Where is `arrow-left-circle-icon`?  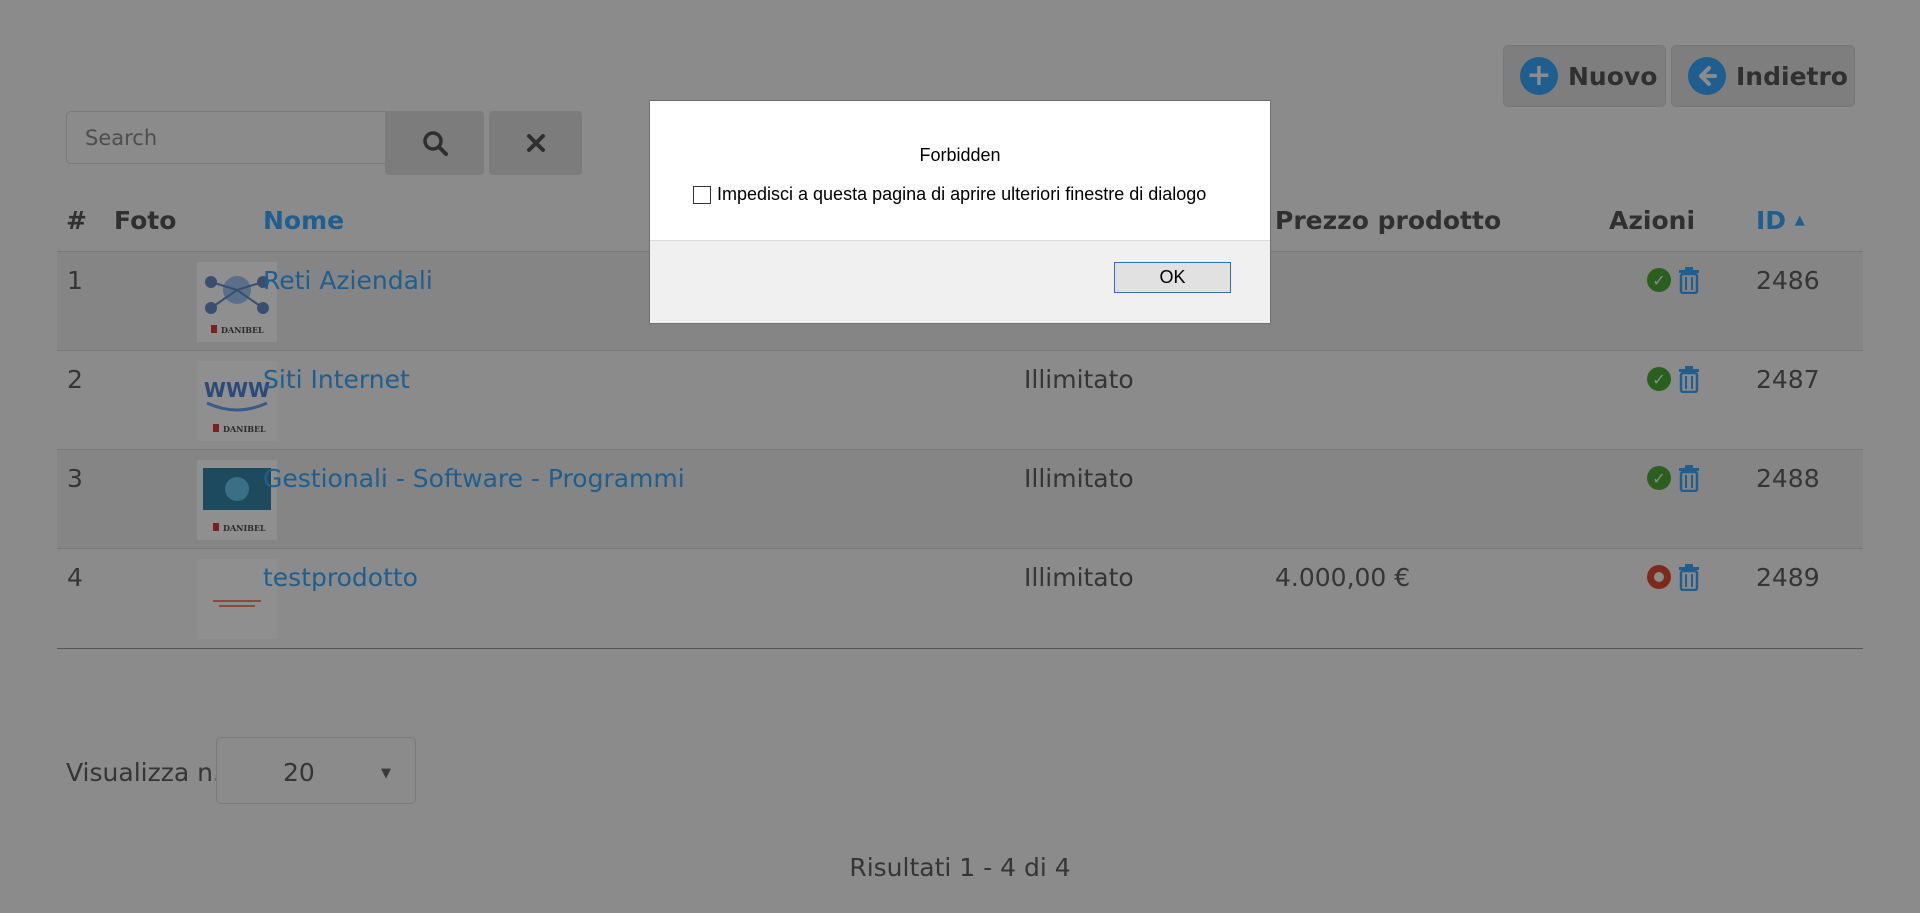
arrow-left-circle-icon is located at coordinates (1707, 76).